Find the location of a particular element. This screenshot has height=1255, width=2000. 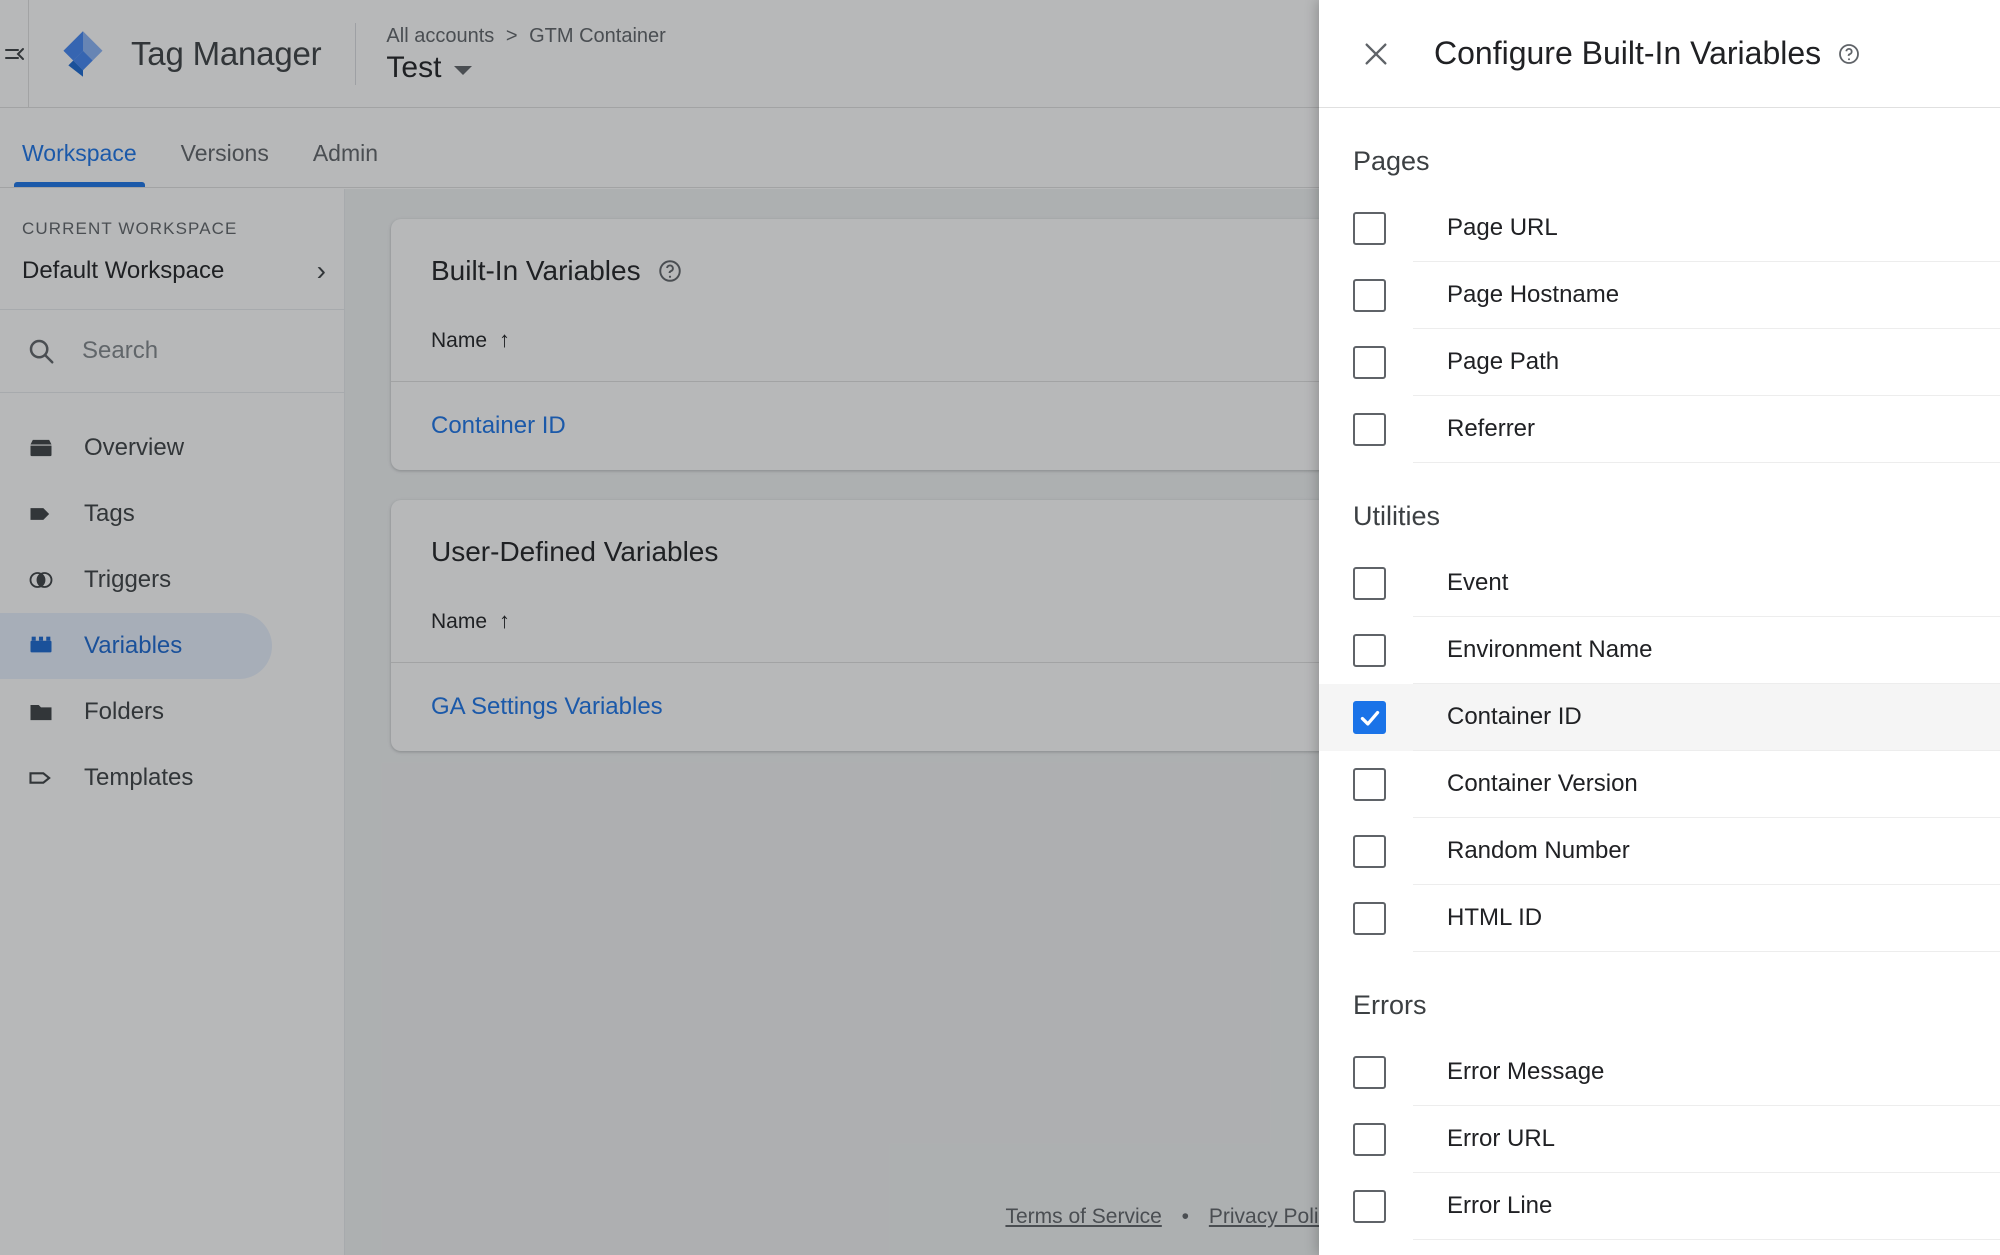

checkbox-label: Page Path is located at coordinates (1706, 362).